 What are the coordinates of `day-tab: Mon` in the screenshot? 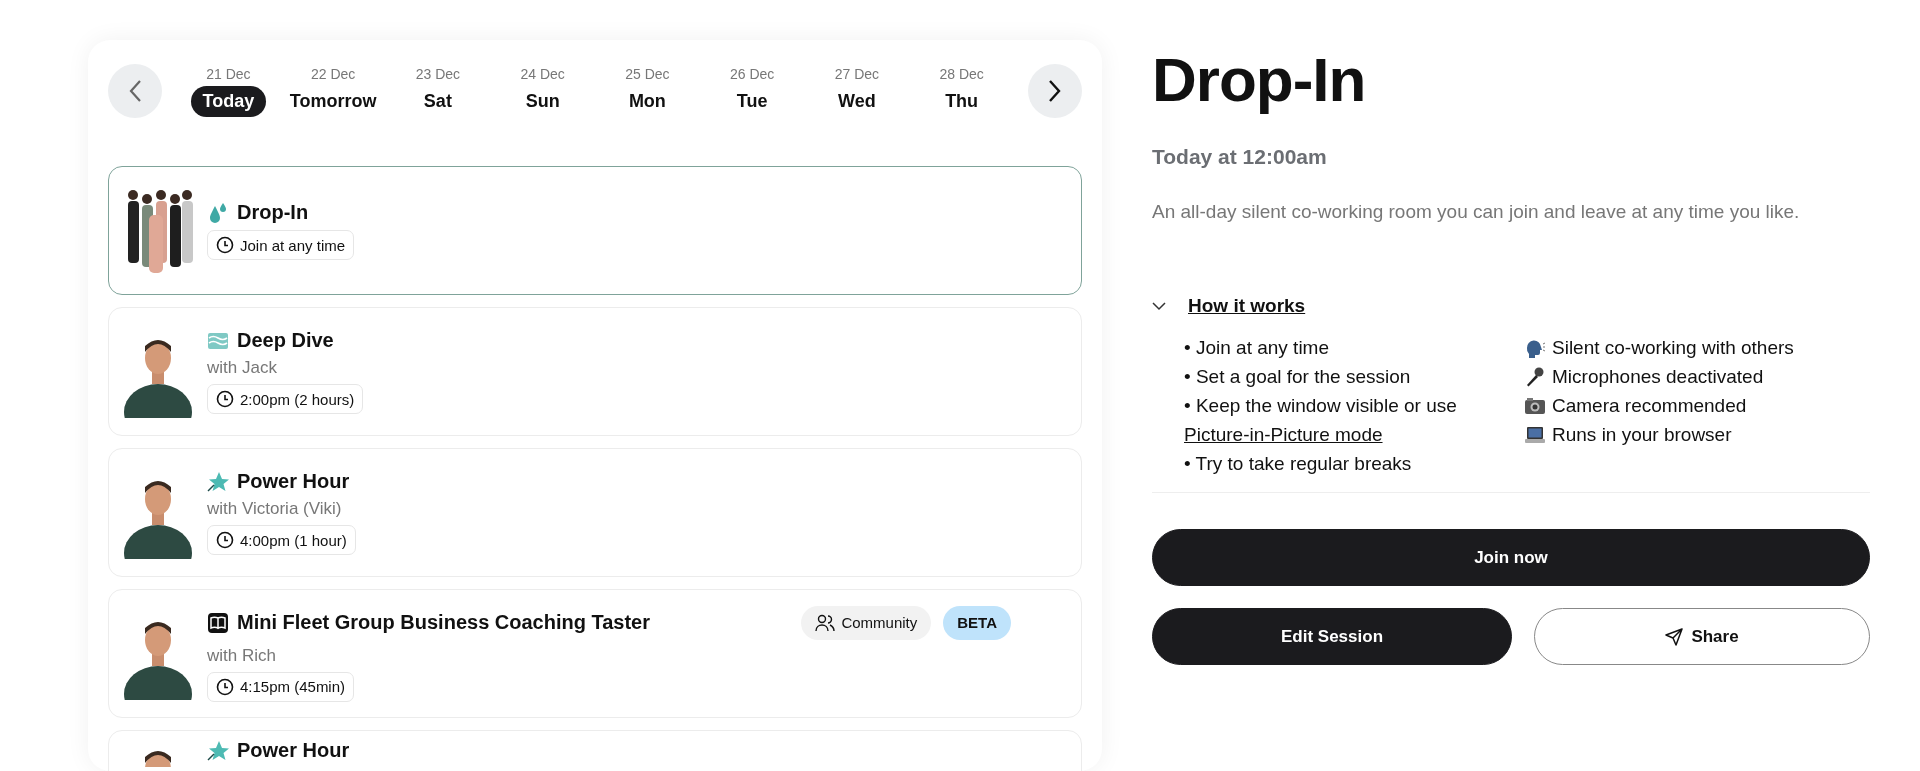 It's located at (647, 101).